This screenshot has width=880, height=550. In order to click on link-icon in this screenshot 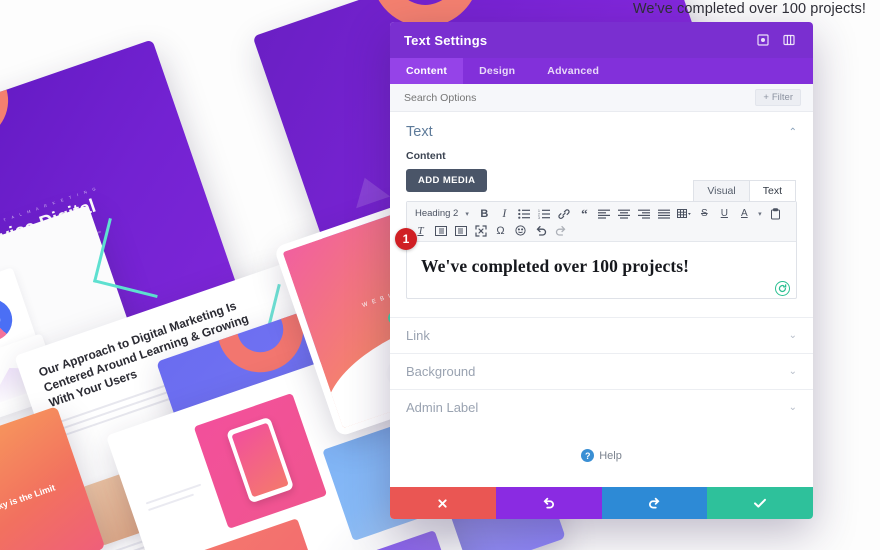, I will do `click(564, 213)`.